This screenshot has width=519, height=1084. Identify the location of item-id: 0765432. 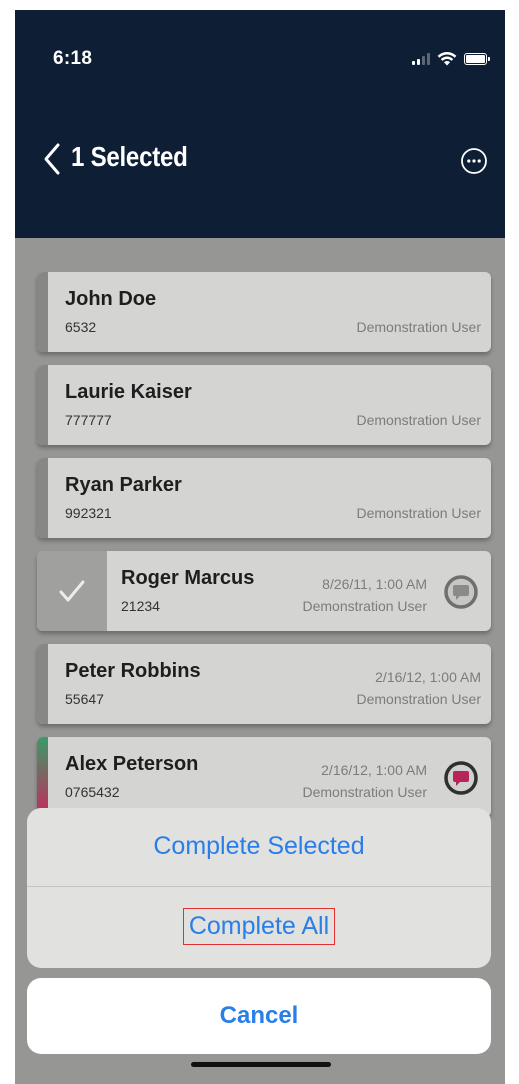
(92, 792).